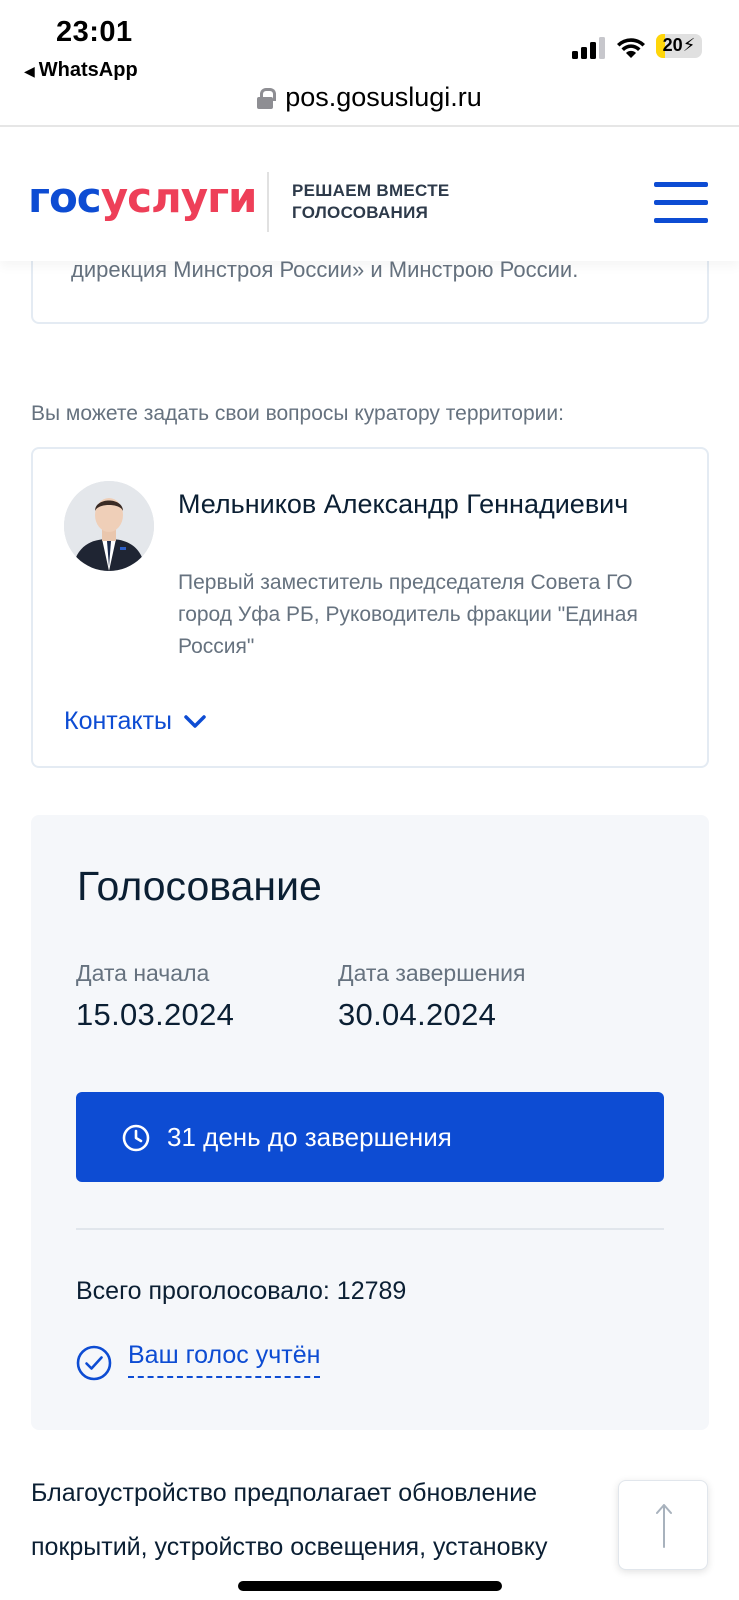 The image size is (739, 1600). What do you see at coordinates (224, 1359) in the screenshot?
I see `vote-recorded-label: Ваш голос учтён` at bounding box center [224, 1359].